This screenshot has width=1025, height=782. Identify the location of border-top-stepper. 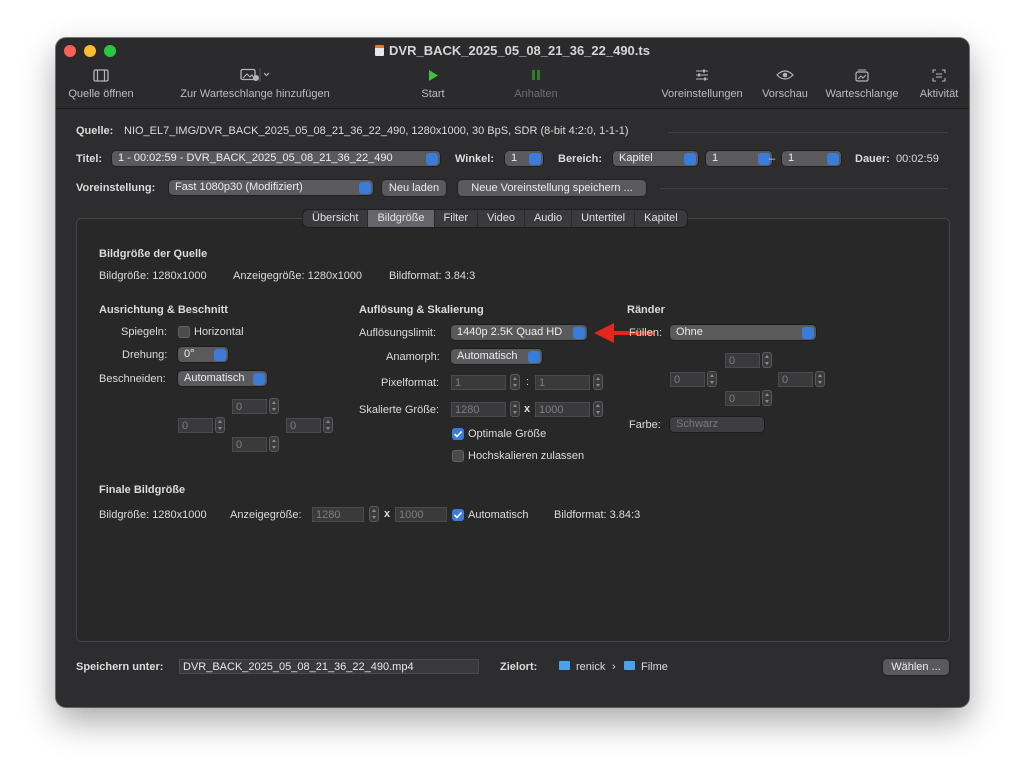
(767, 360).